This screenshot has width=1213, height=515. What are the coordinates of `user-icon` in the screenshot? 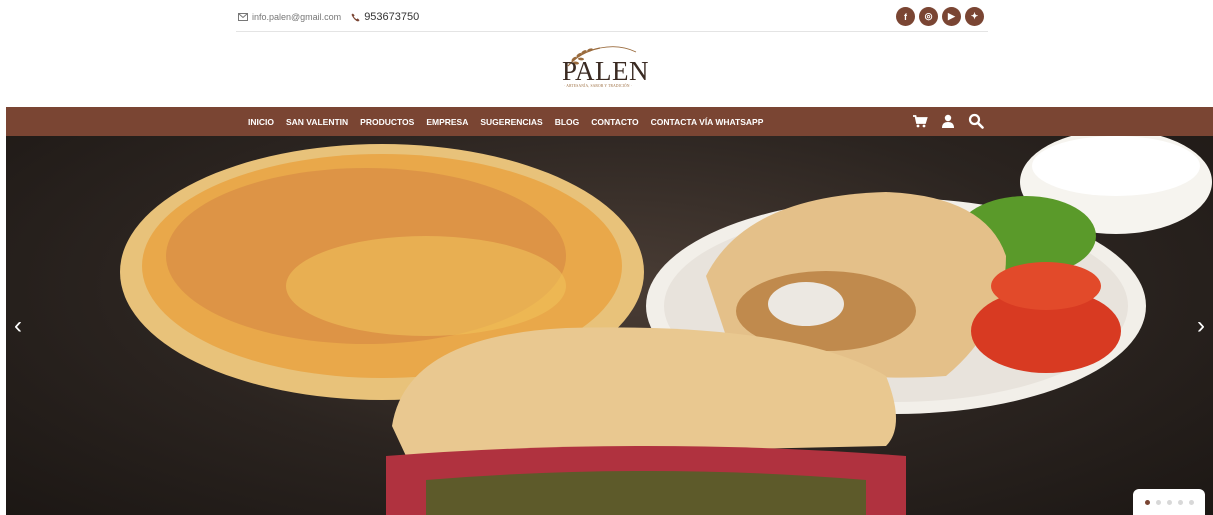 It's located at (948, 121).